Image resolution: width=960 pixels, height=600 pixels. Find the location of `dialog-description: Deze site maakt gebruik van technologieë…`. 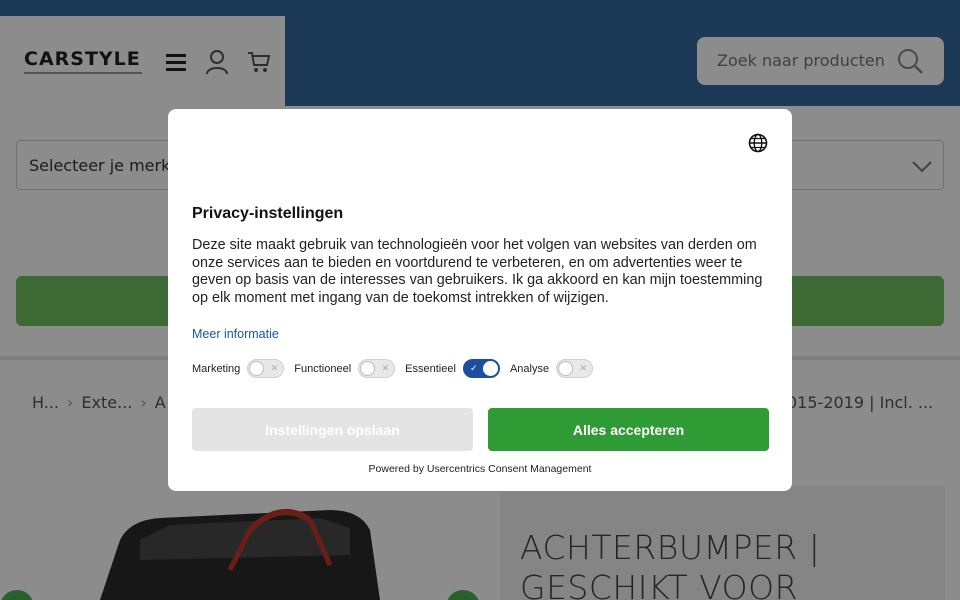

dialog-description: Deze site maakt gebruik van technologieë… is located at coordinates (477, 271).